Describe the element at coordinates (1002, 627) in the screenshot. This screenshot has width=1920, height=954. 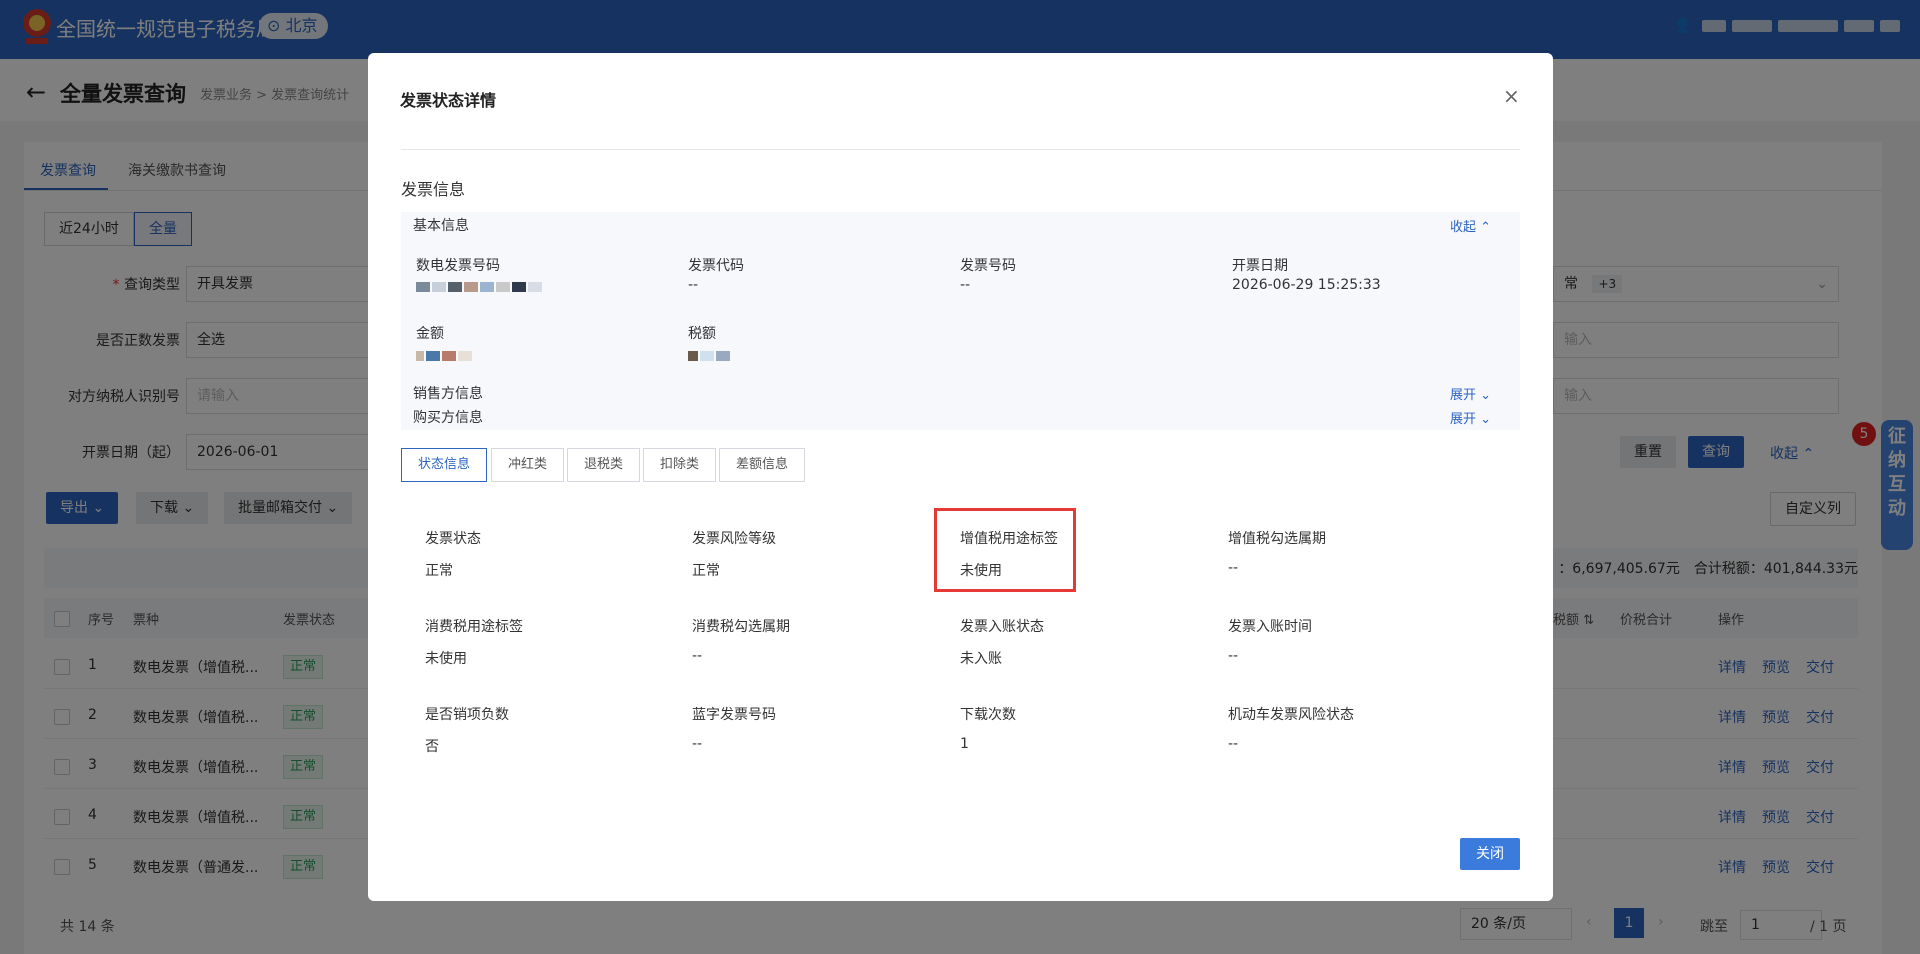
I see `status-label: 发票入账状态` at that location.